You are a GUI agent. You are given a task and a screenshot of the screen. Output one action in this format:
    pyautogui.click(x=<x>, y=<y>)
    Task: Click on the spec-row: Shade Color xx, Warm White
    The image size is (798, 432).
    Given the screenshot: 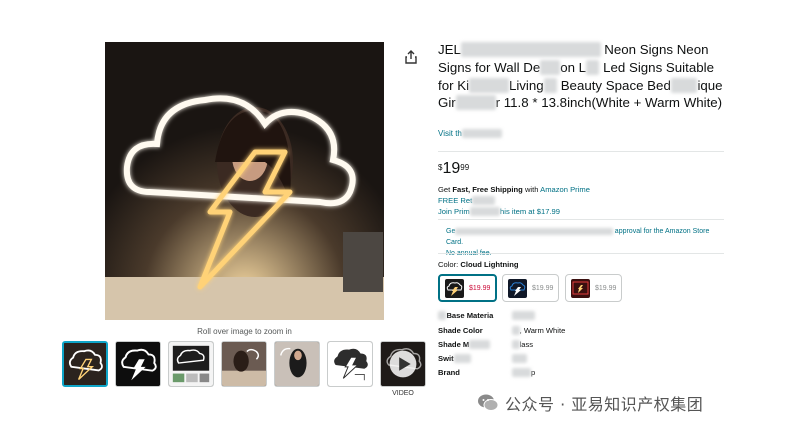 What is the action you would take?
    pyautogui.click(x=502, y=330)
    